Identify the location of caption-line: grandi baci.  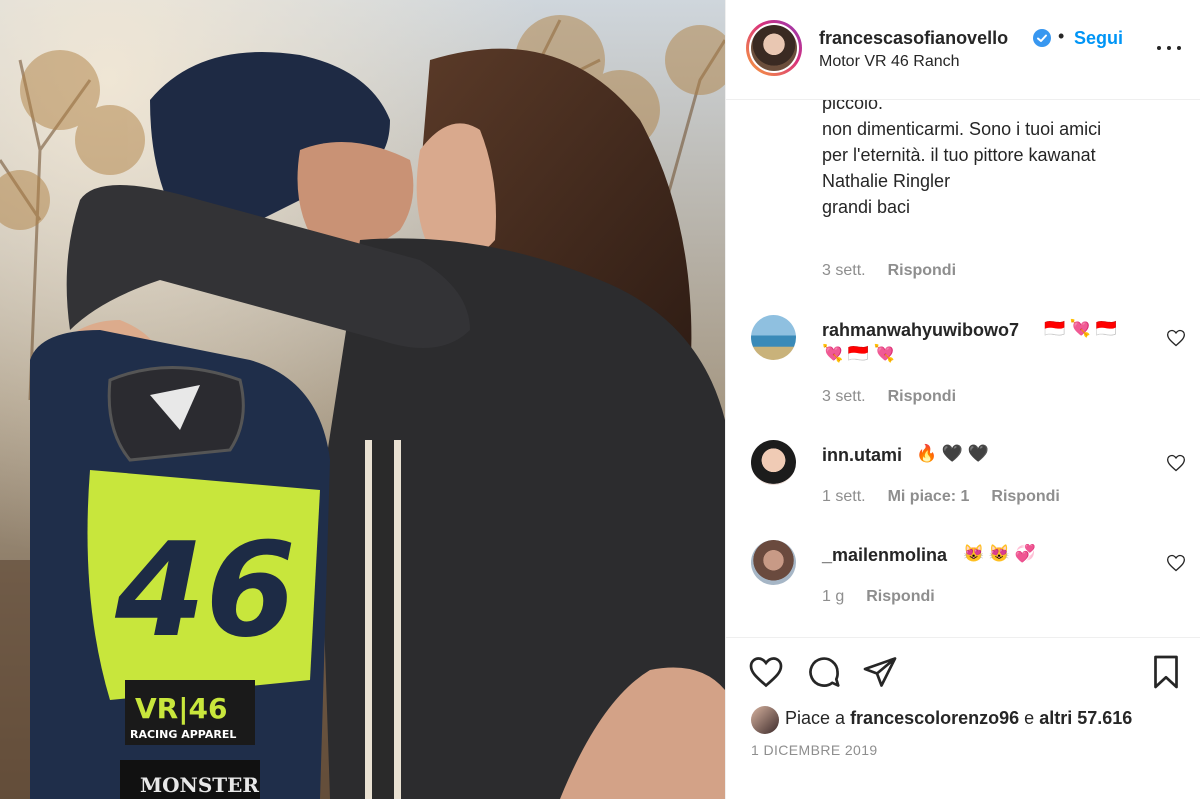
(866, 207).